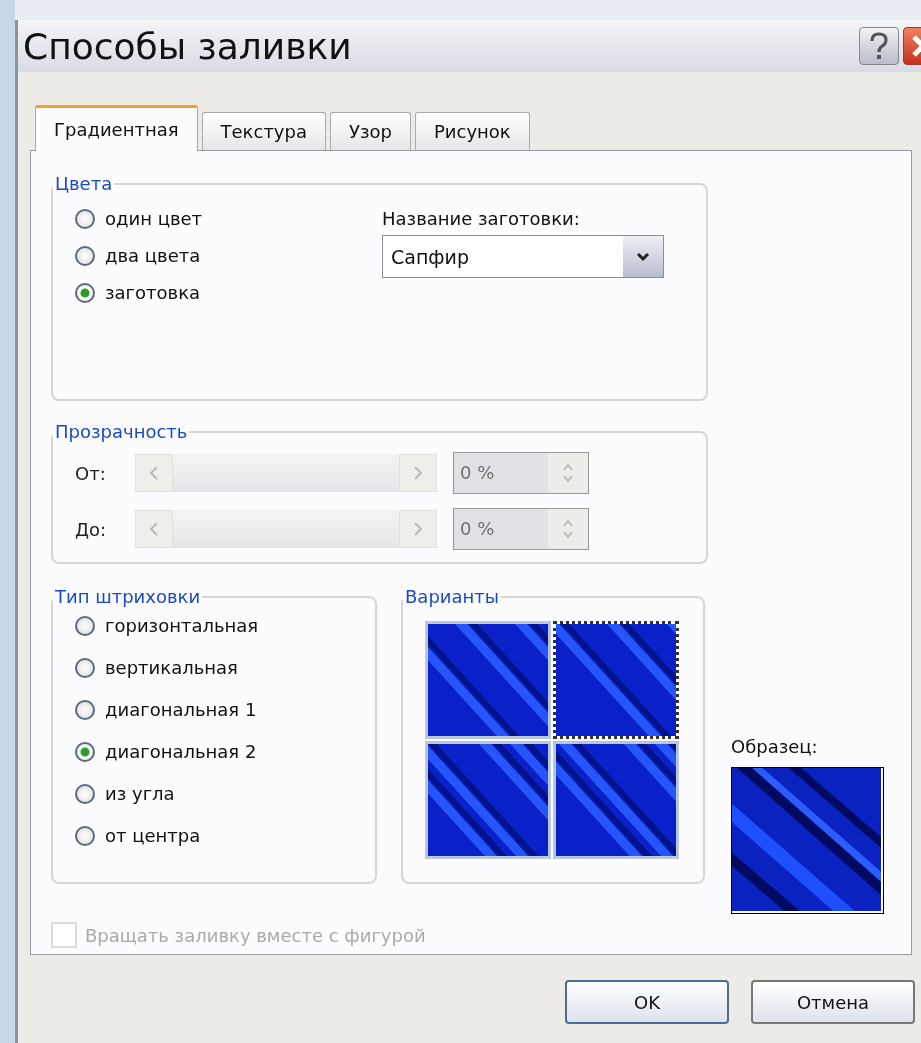  I want to click on radio-label: два цвета, so click(153, 255).